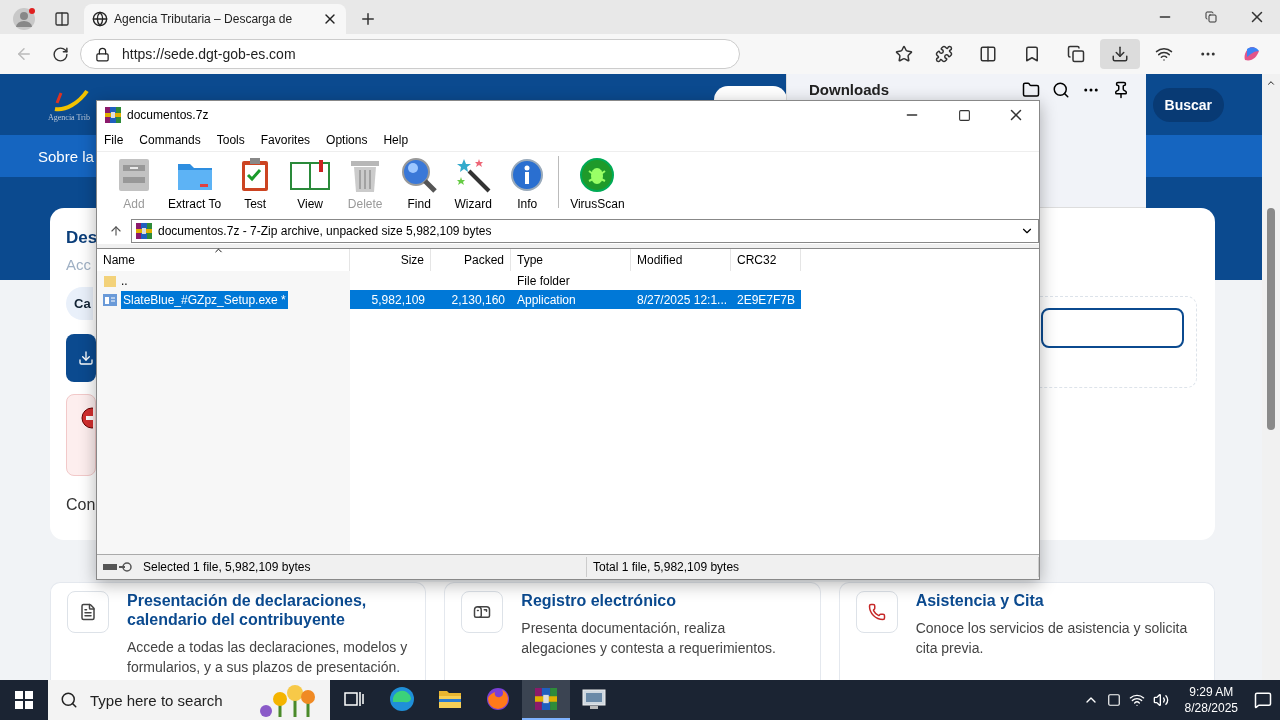 The width and height of the screenshot is (1280, 720). What do you see at coordinates (1160, 700) in the screenshot?
I see `volume-icon` at bounding box center [1160, 700].